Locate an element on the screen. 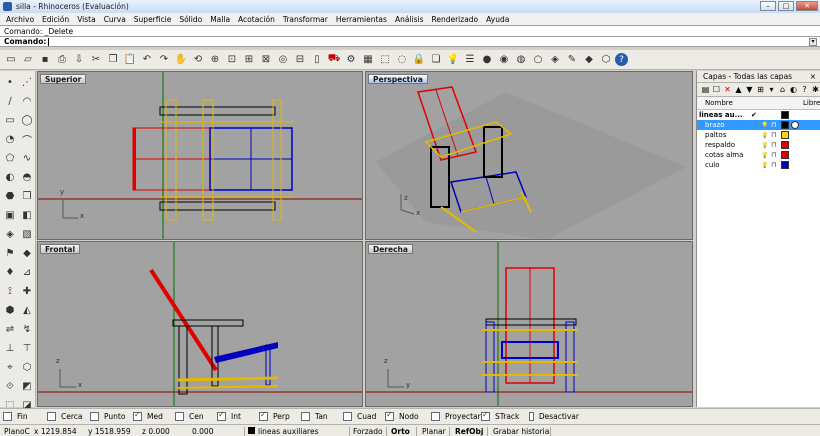  point-tool-icon: • is located at coordinates (10, 82).